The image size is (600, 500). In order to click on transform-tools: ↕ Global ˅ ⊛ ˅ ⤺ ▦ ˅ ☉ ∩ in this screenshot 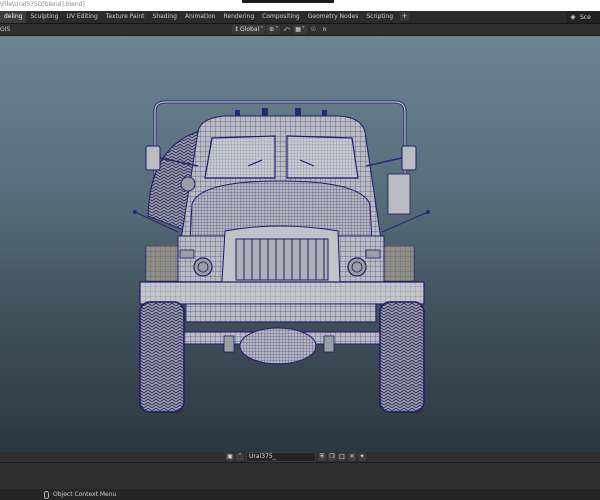, I will do `click(280, 29)`.